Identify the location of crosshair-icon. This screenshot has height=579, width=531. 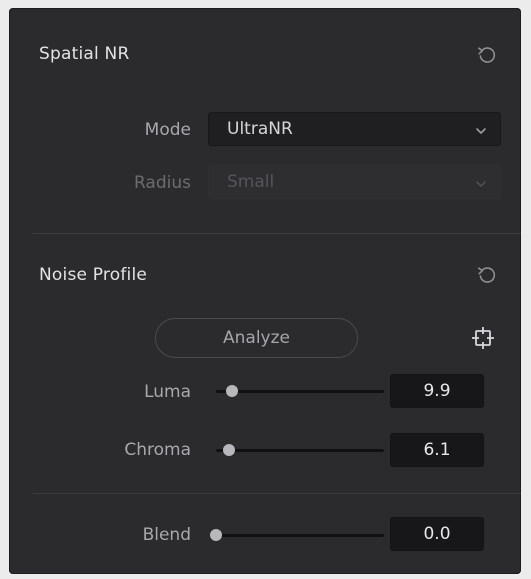
(483, 338).